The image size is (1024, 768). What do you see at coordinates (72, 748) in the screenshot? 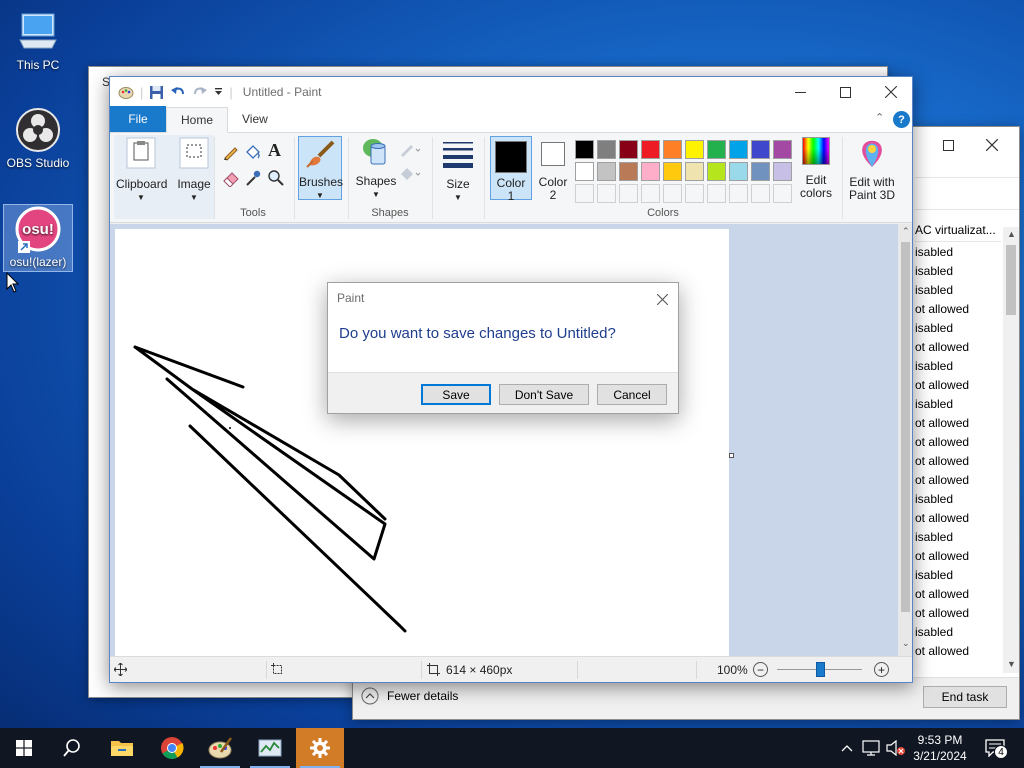
I see `search-button` at bounding box center [72, 748].